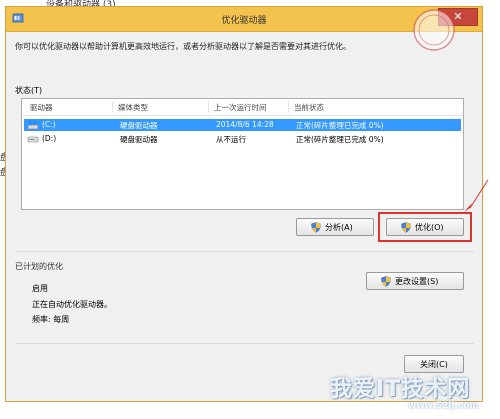  Describe the element at coordinates (476, 195) in the screenshot. I see `annotation-arrow-icon` at that location.